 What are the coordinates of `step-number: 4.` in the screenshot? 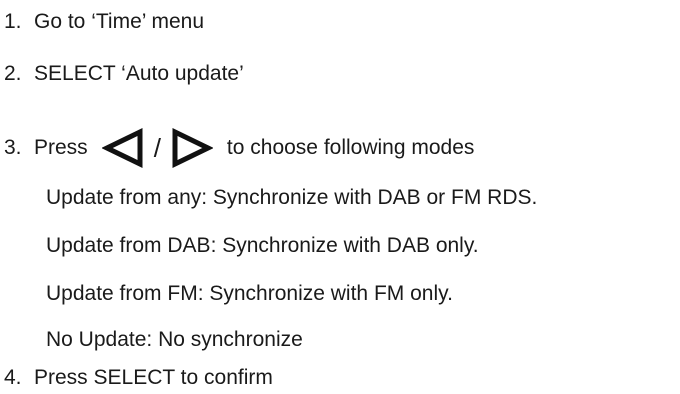 It's located at (13, 377).